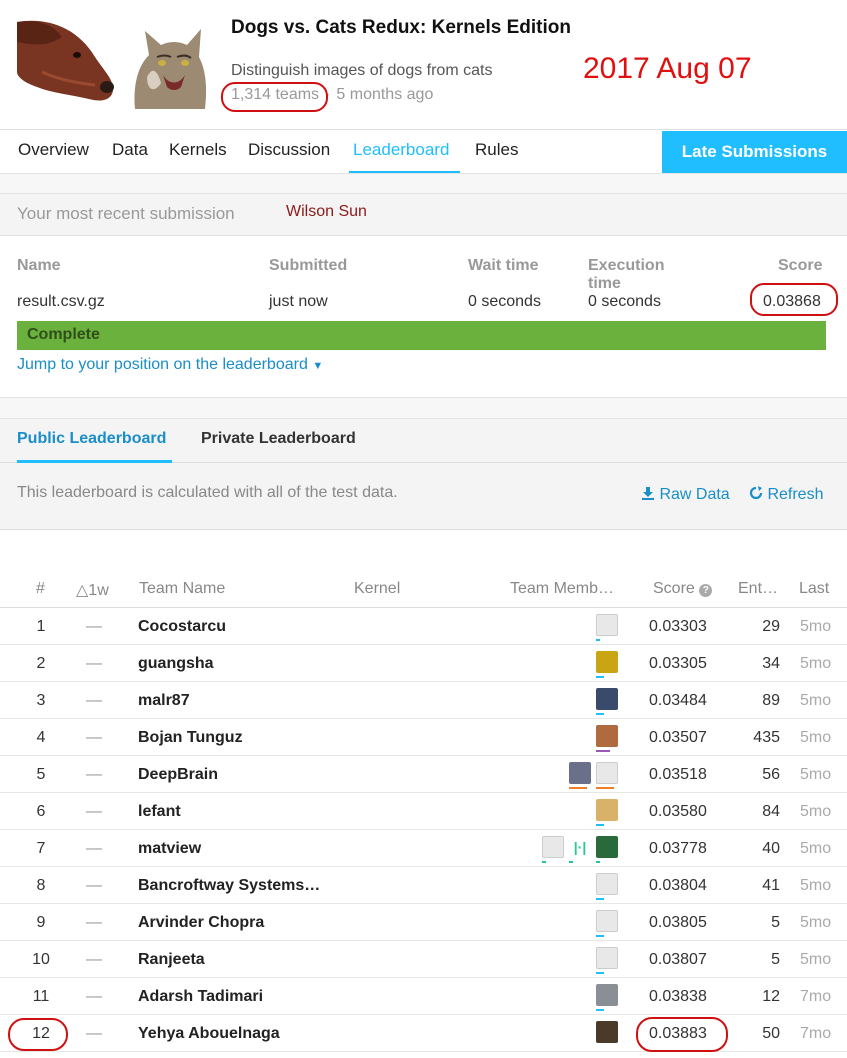  I want to click on table-row: 3 — malr87 0.03484 89 5mo, so click(423, 700).